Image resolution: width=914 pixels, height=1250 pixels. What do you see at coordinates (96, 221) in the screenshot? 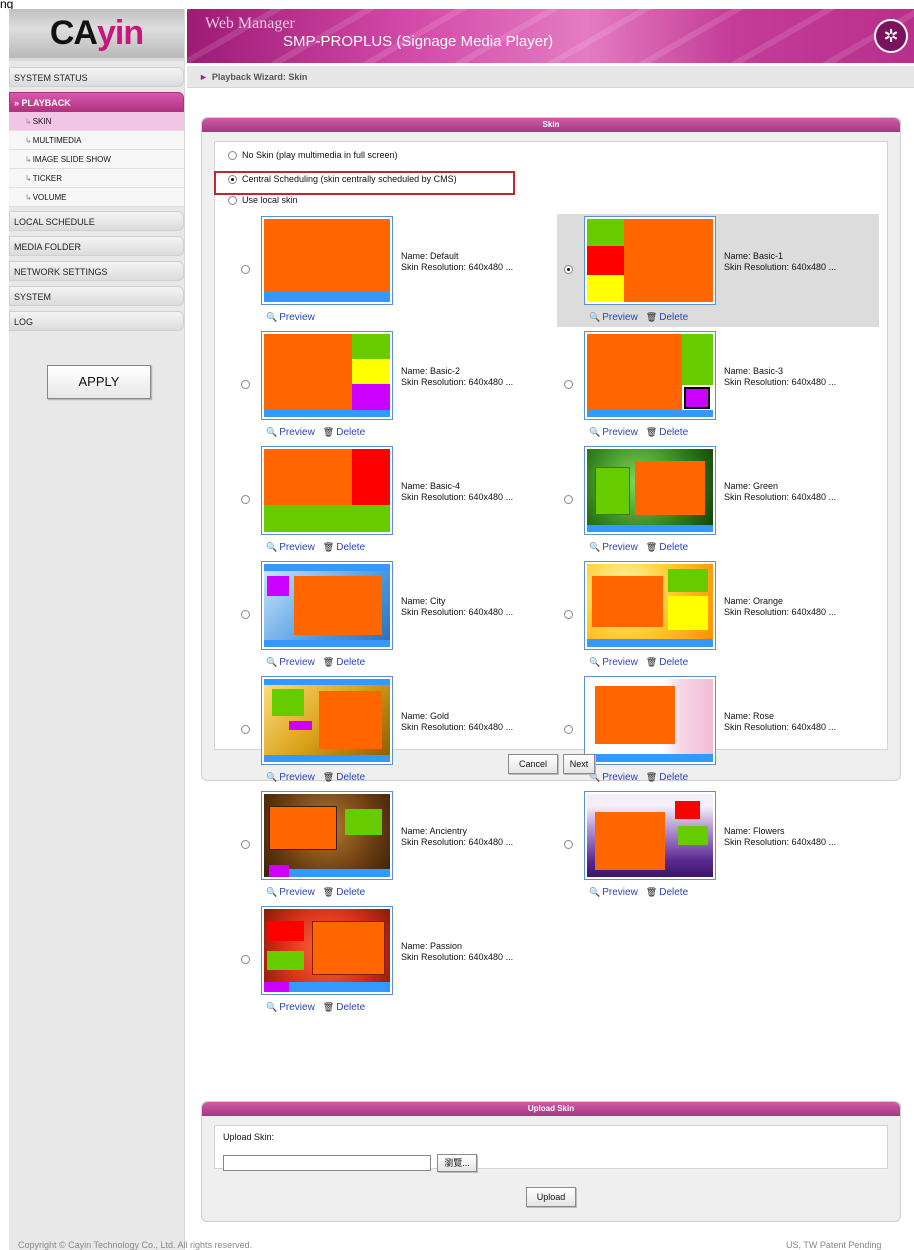
I see `sidebar-item-local-schedule: LOCAL SCHEDULE` at bounding box center [96, 221].